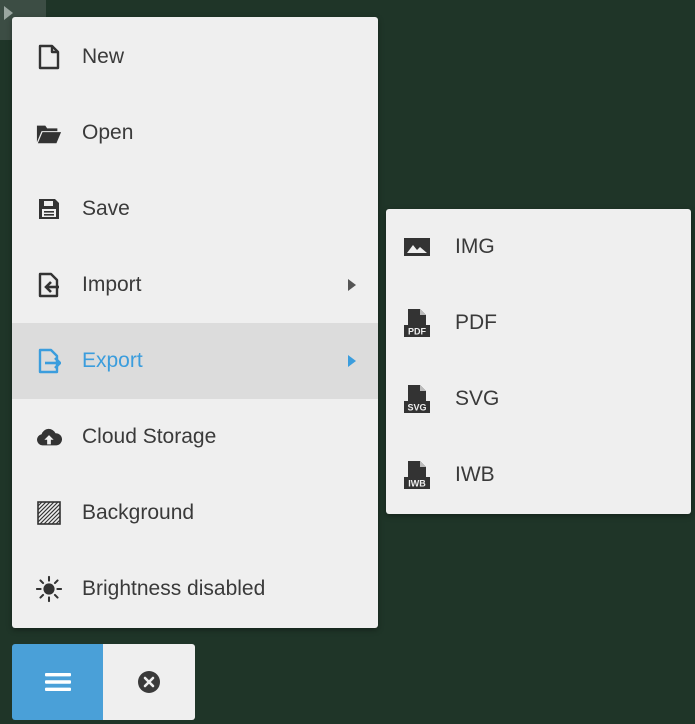  What do you see at coordinates (416, 408) in the screenshot?
I see `svg-badge: SVG` at bounding box center [416, 408].